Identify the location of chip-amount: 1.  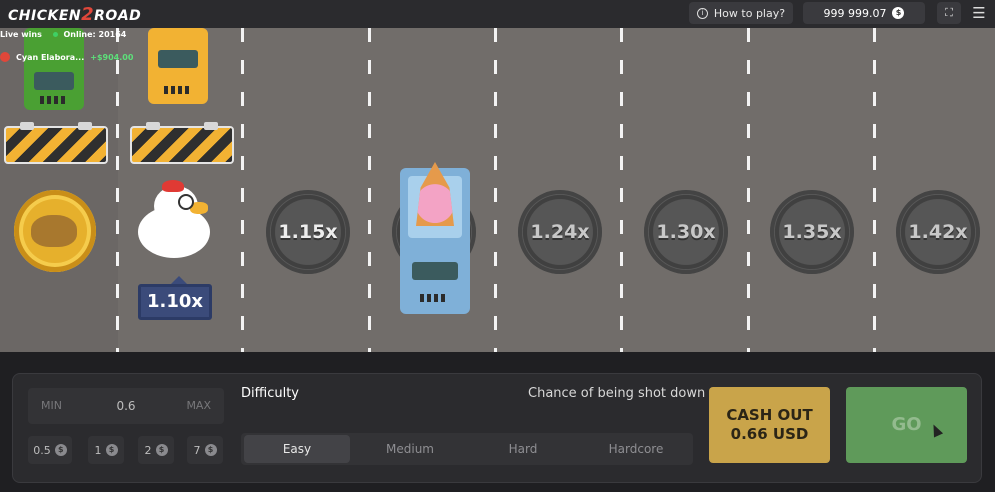
(98, 450).